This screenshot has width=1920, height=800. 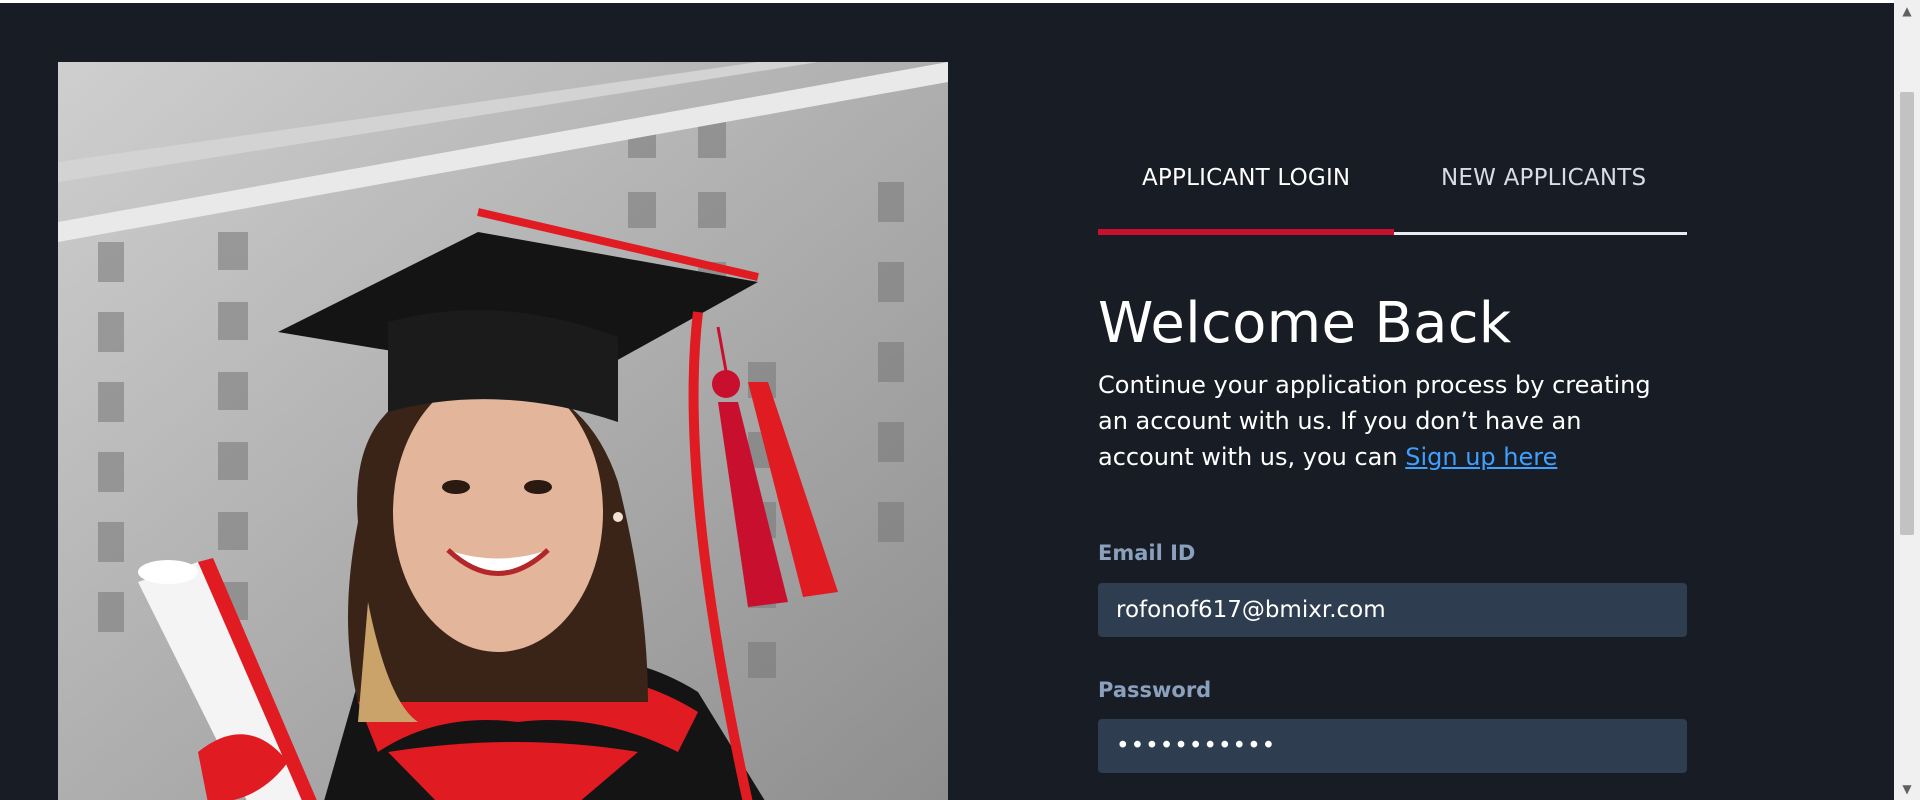 What do you see at coordinates (1155, 690) in the screenshot?
I see `password-label: Password` at bounding box center [1155, 690].